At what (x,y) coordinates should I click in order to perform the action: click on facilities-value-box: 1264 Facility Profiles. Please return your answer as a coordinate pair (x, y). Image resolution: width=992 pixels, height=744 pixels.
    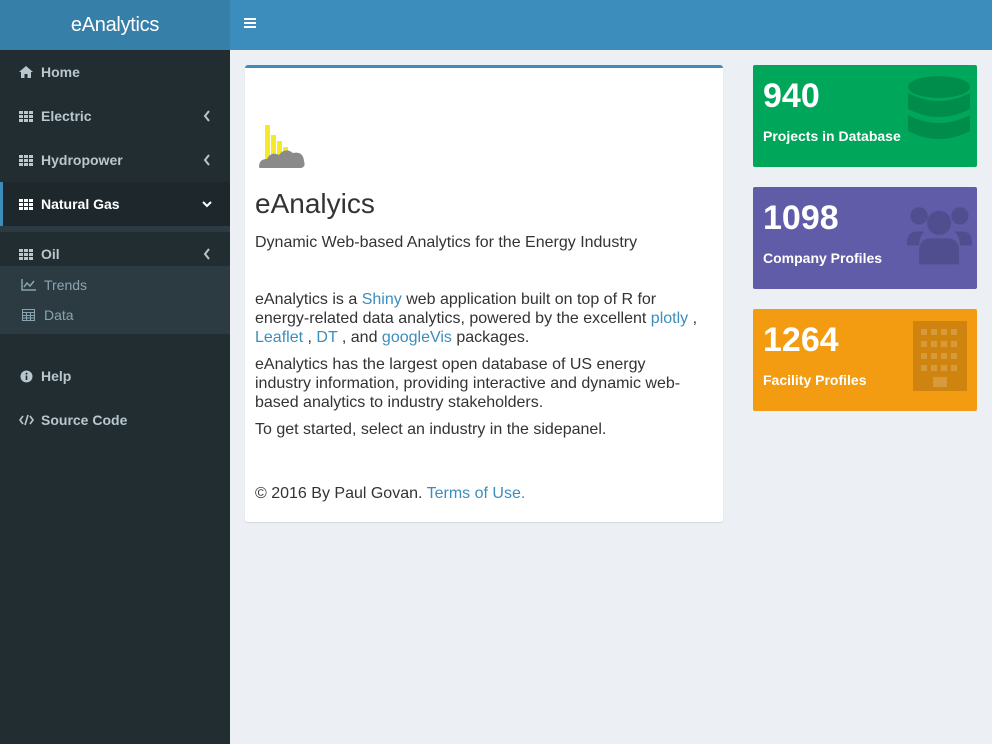
    Looking at the image, I should click on (865, 360).